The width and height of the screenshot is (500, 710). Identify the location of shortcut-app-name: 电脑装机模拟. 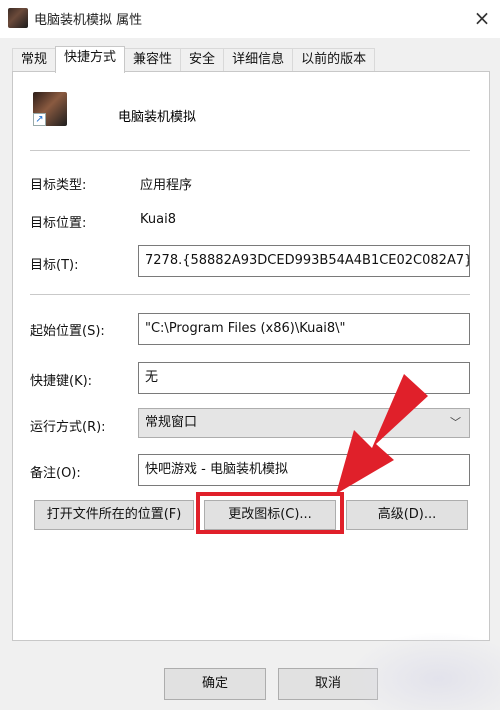
(157, 117).